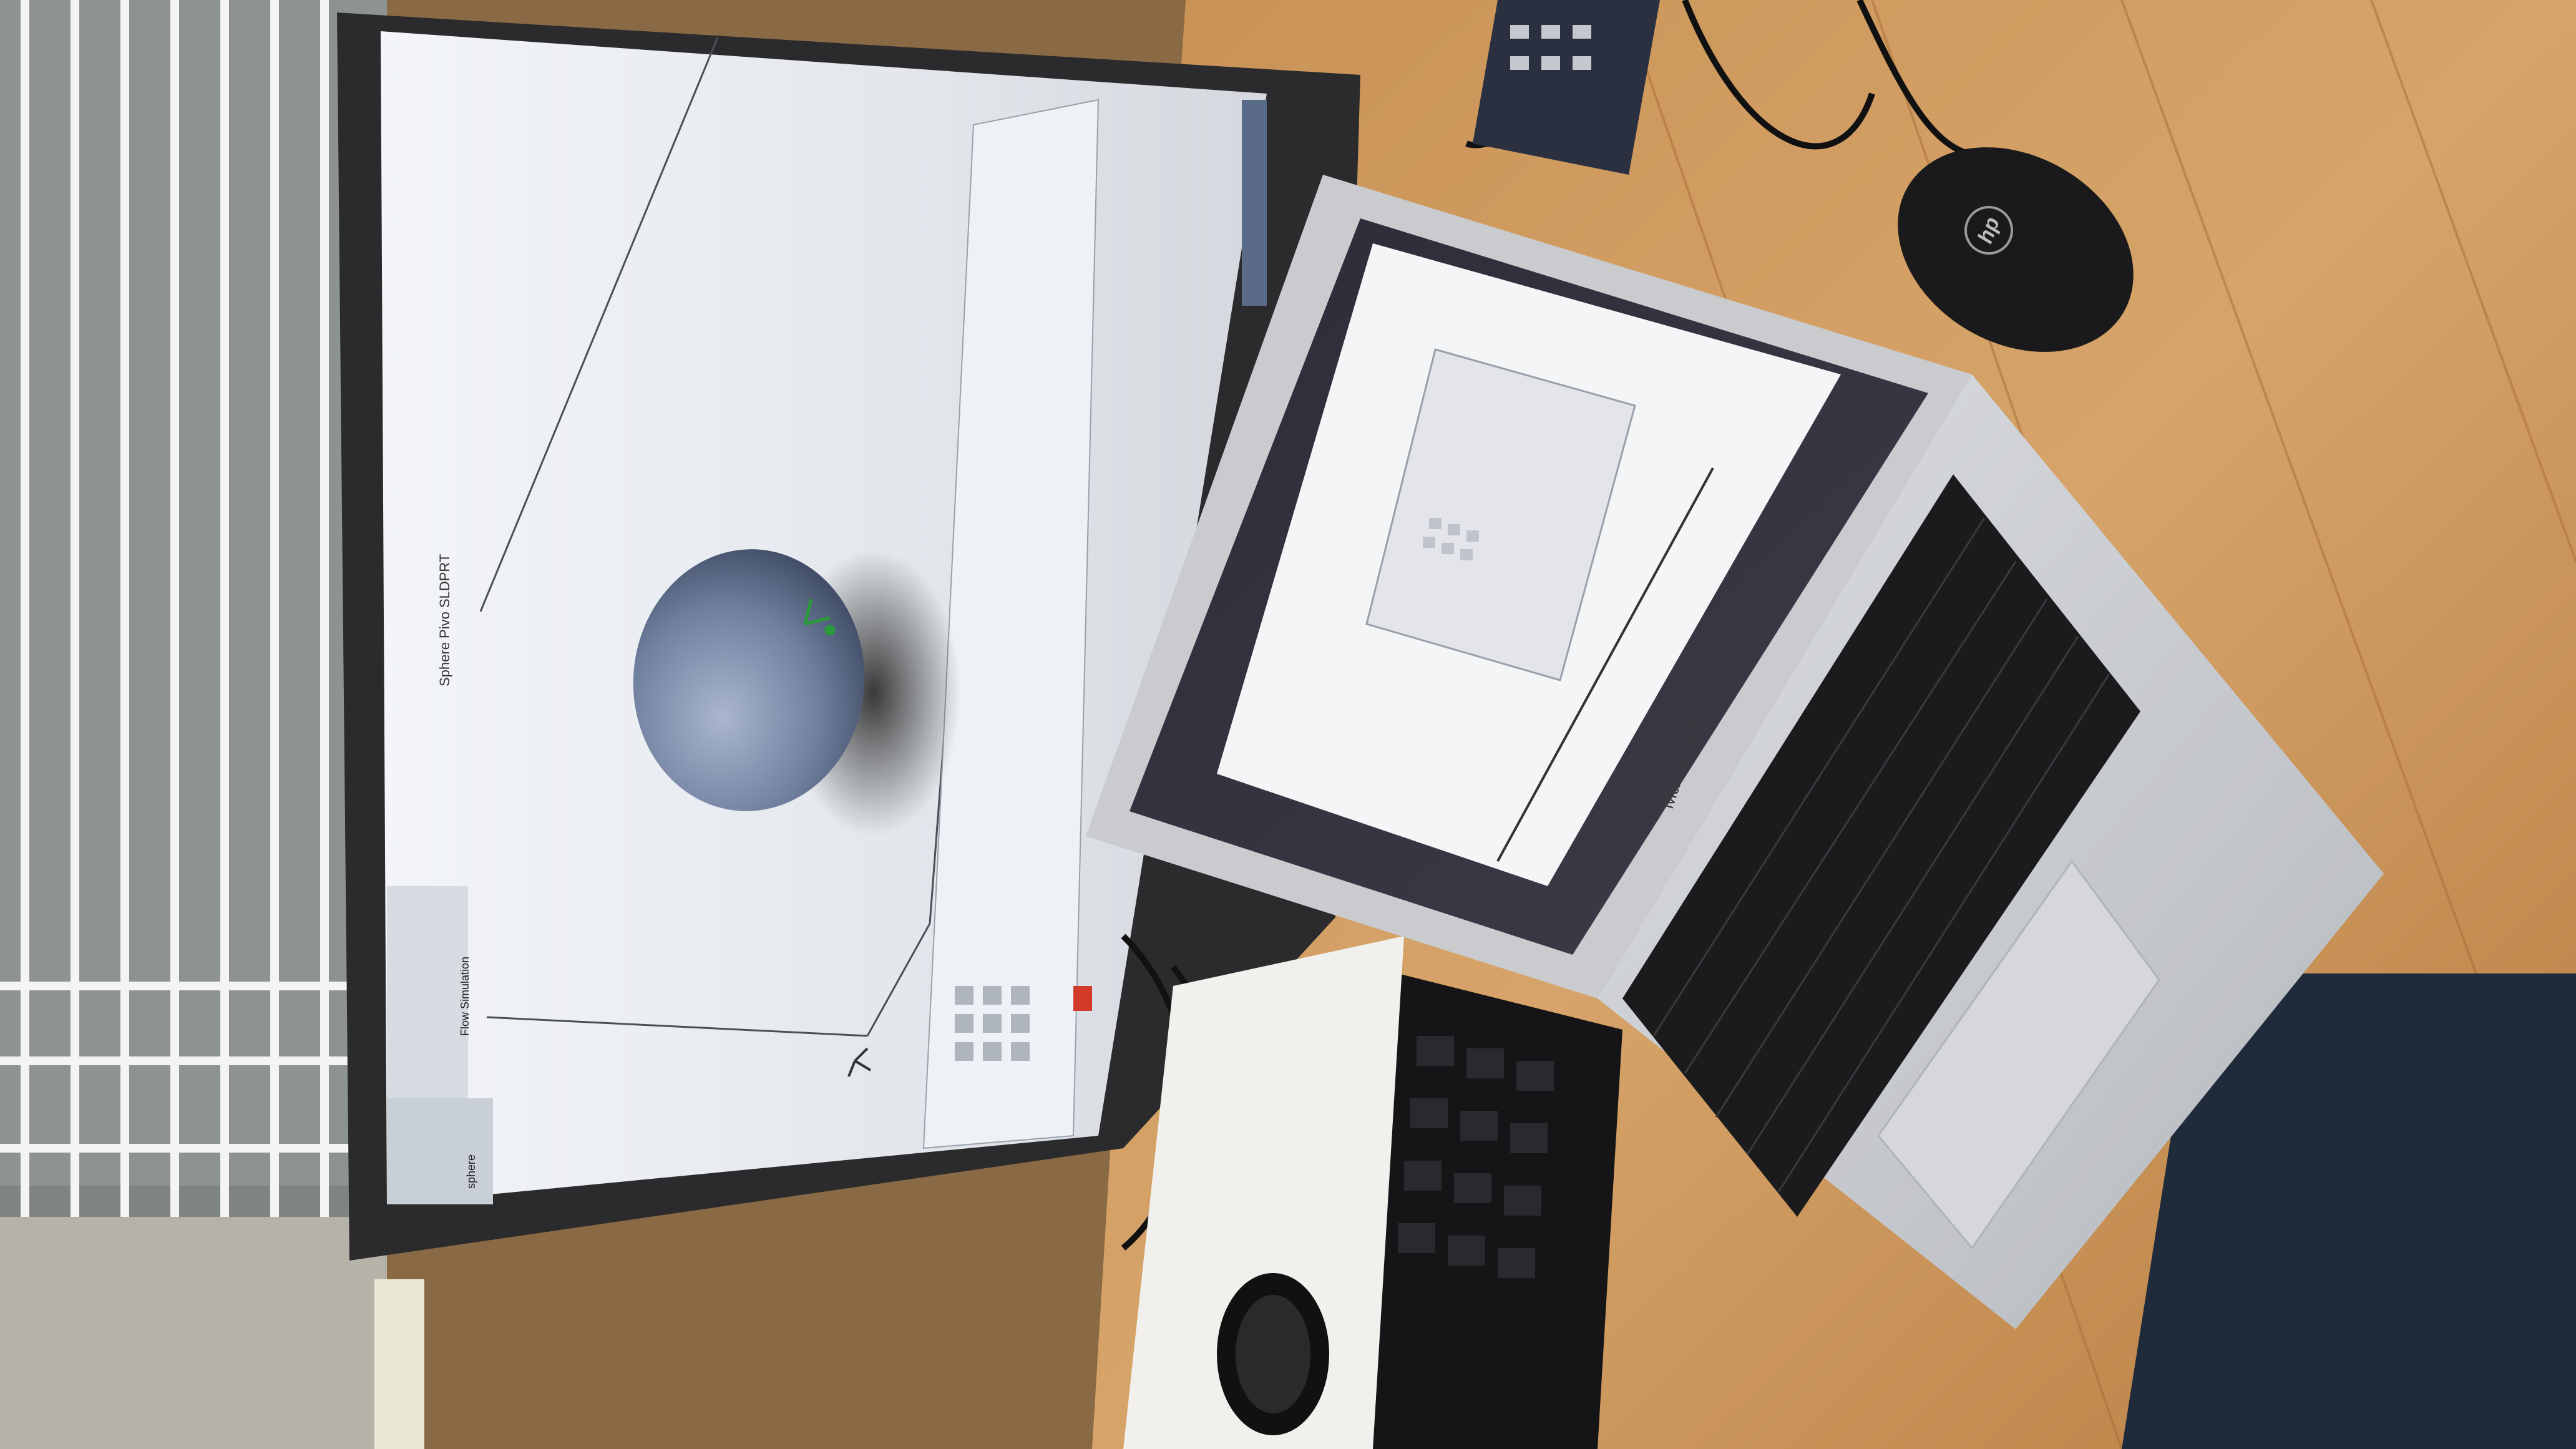  I want to click on external-keyboard, so click(1491, 1211).